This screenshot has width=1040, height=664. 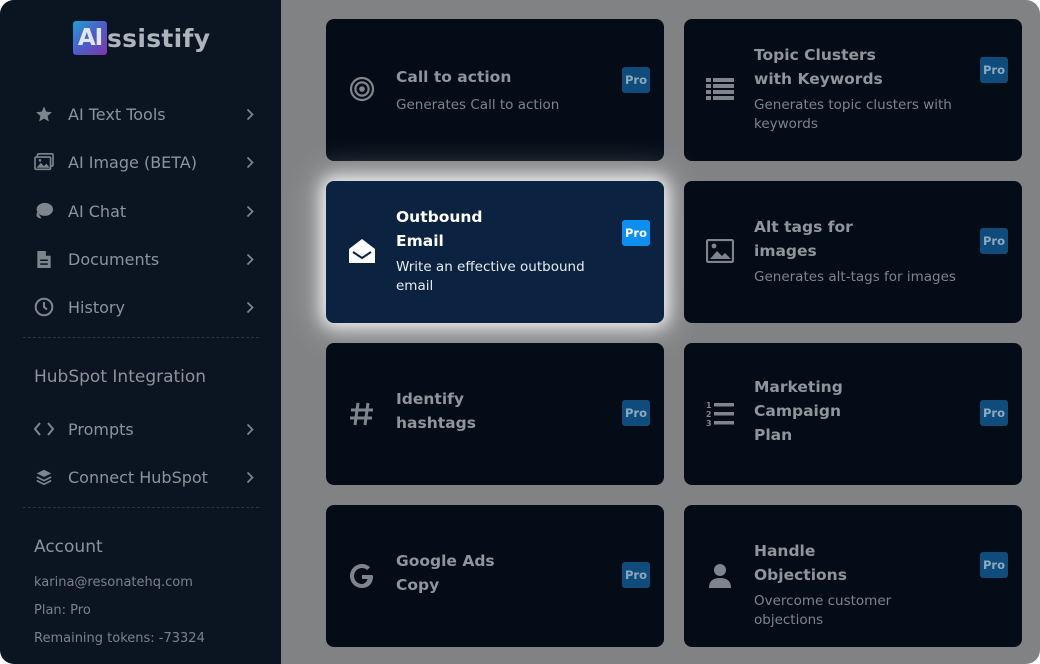 I want to click on user-icon, so click(x=720, y=576).